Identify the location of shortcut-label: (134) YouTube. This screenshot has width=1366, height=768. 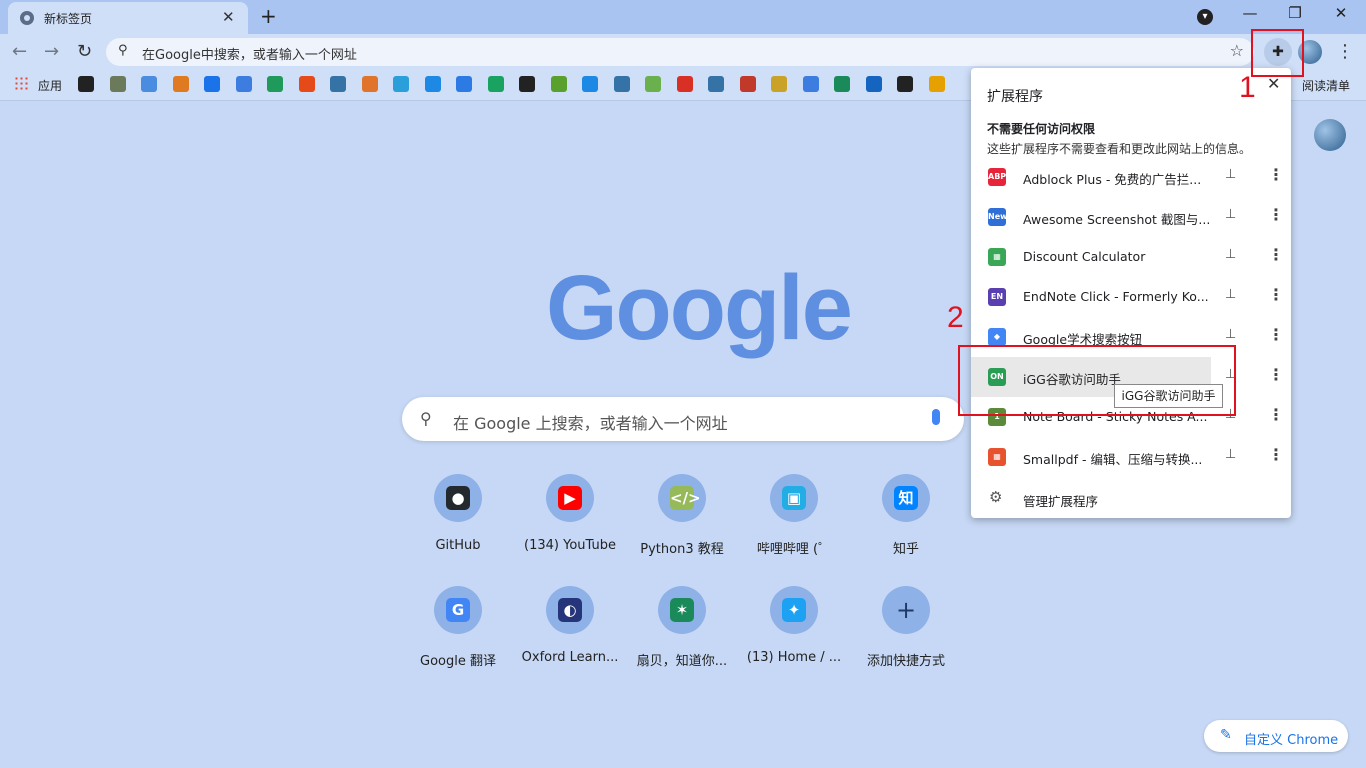
(570, 545).